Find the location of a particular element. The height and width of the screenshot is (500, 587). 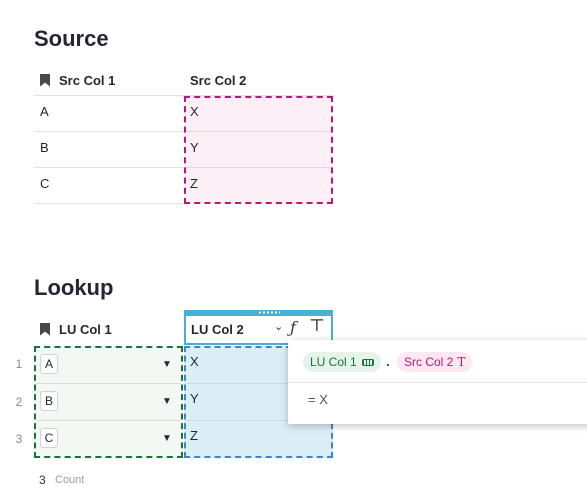

reference-chip: A is located at coordinates (49, 364).